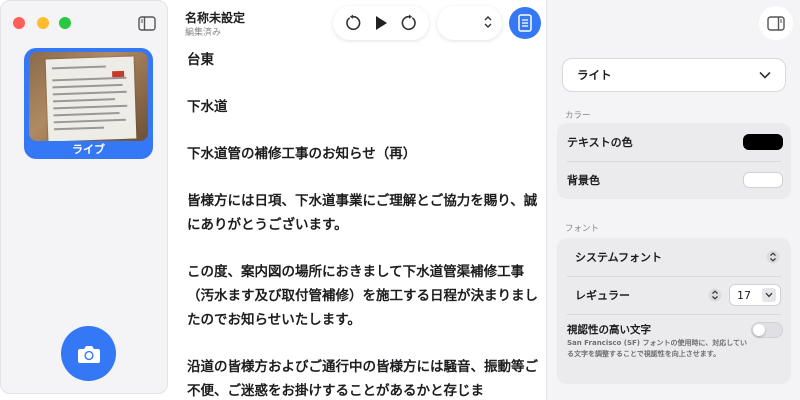 This screenshot has height=400, width=800. I want to click on camera-button, so click(88, 353).